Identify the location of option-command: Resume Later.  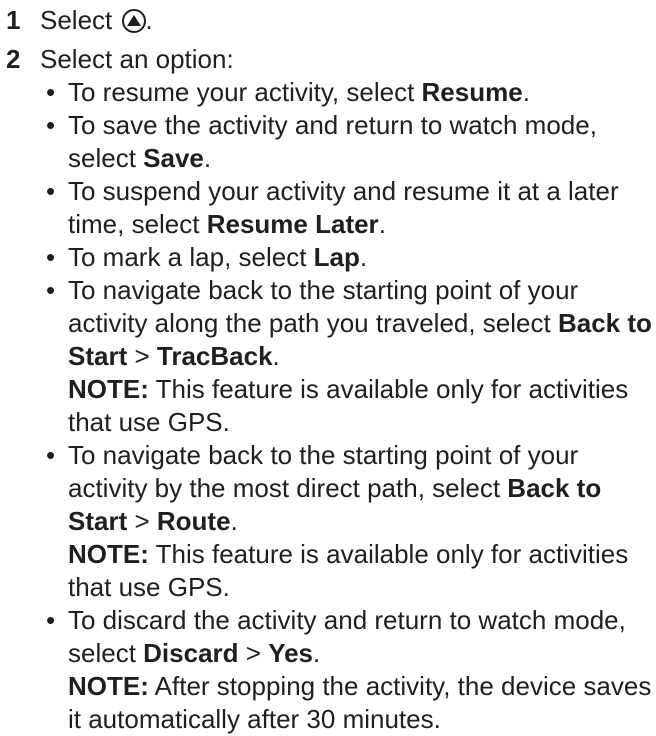
(292, 224).